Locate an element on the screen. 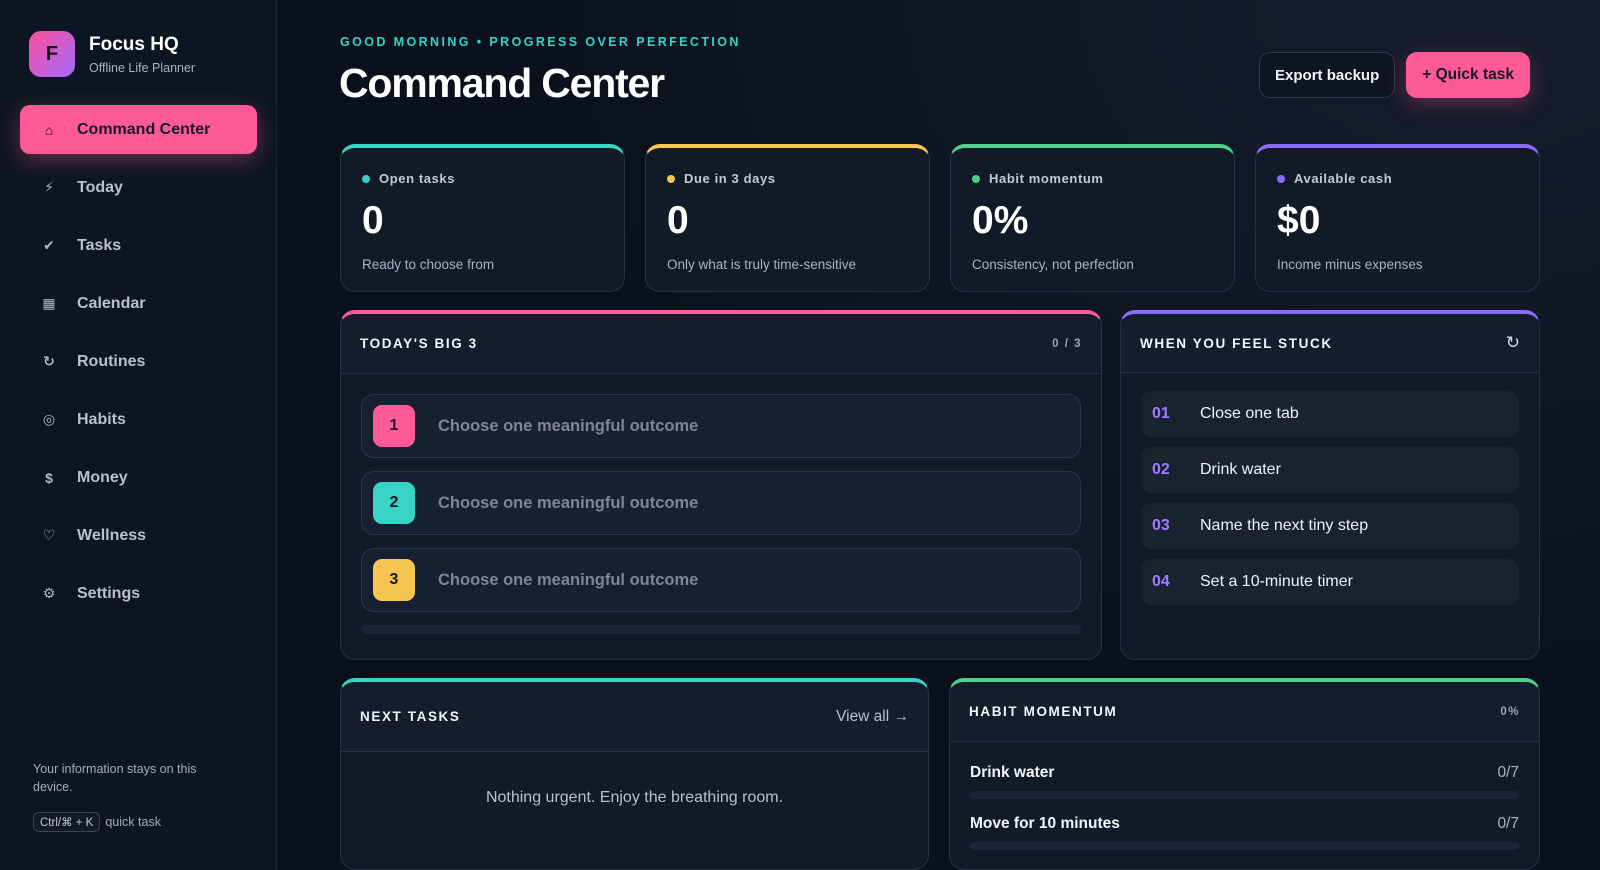 This screenshot has height=870, width=1600. sidebar-item-command-center: ⌂ Command Center is located at coordinates (138, 129).